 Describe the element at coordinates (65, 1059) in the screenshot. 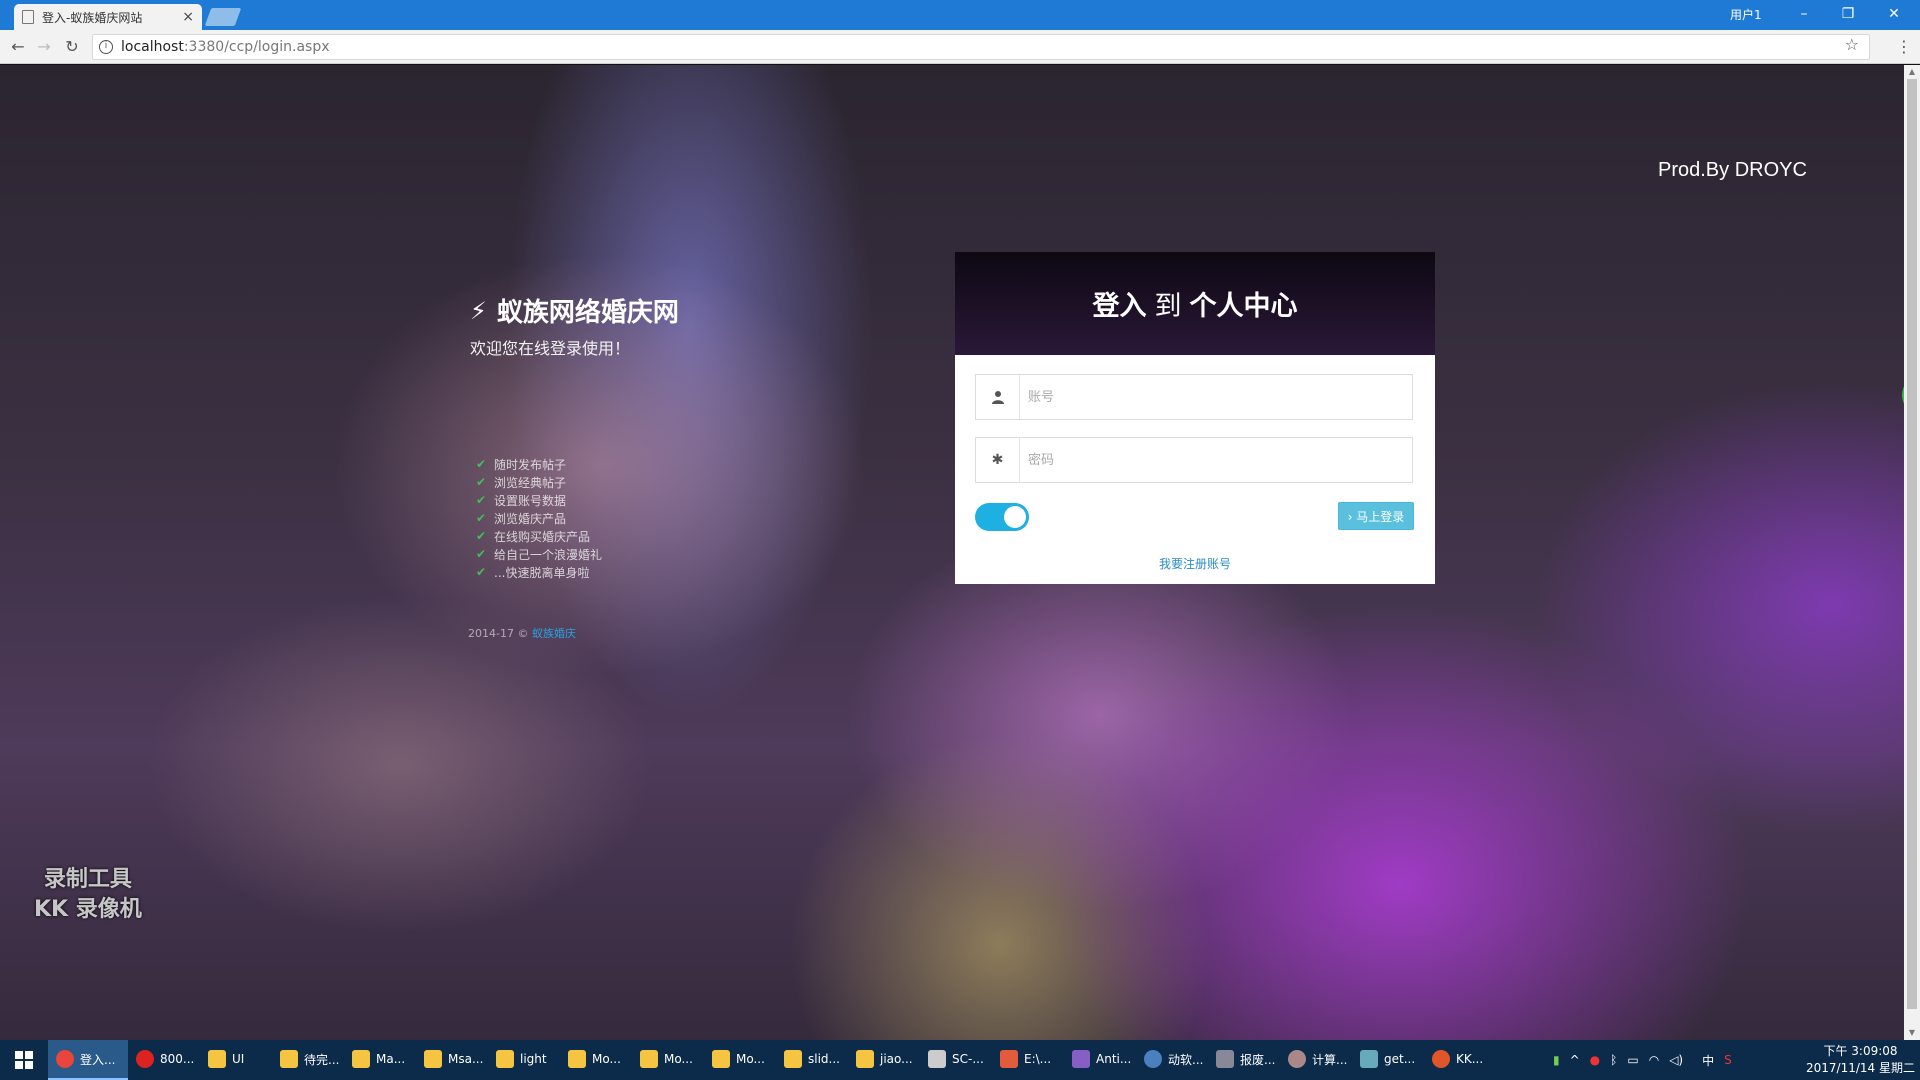

I see `chrome-icon` at that location.